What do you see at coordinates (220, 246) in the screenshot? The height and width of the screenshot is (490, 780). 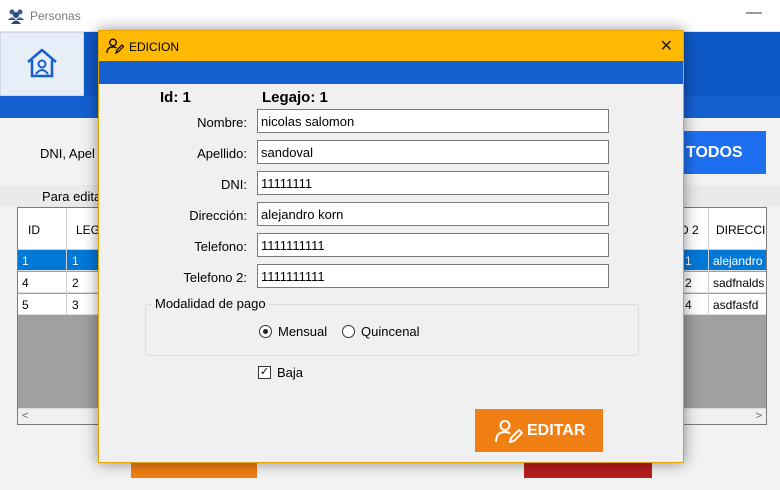 I see `telefono-label: Telefono:` at bounding box center [220, 246].